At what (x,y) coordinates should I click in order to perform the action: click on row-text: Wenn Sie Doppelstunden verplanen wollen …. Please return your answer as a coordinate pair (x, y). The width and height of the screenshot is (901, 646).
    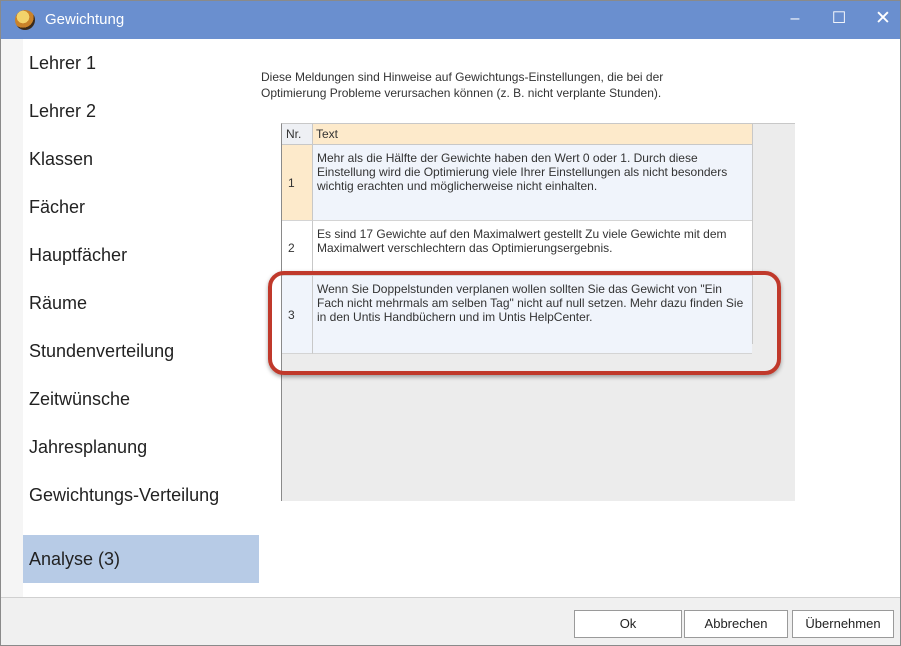
    Looking at the image, I should click on (532, 315).